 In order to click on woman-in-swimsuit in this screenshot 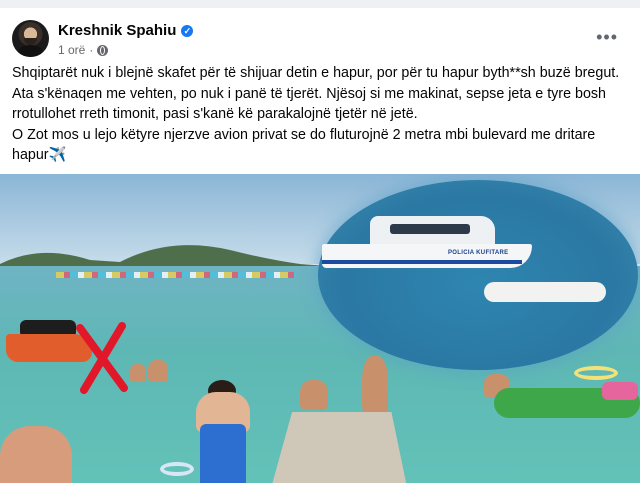, I will do `click(223, 453)`.